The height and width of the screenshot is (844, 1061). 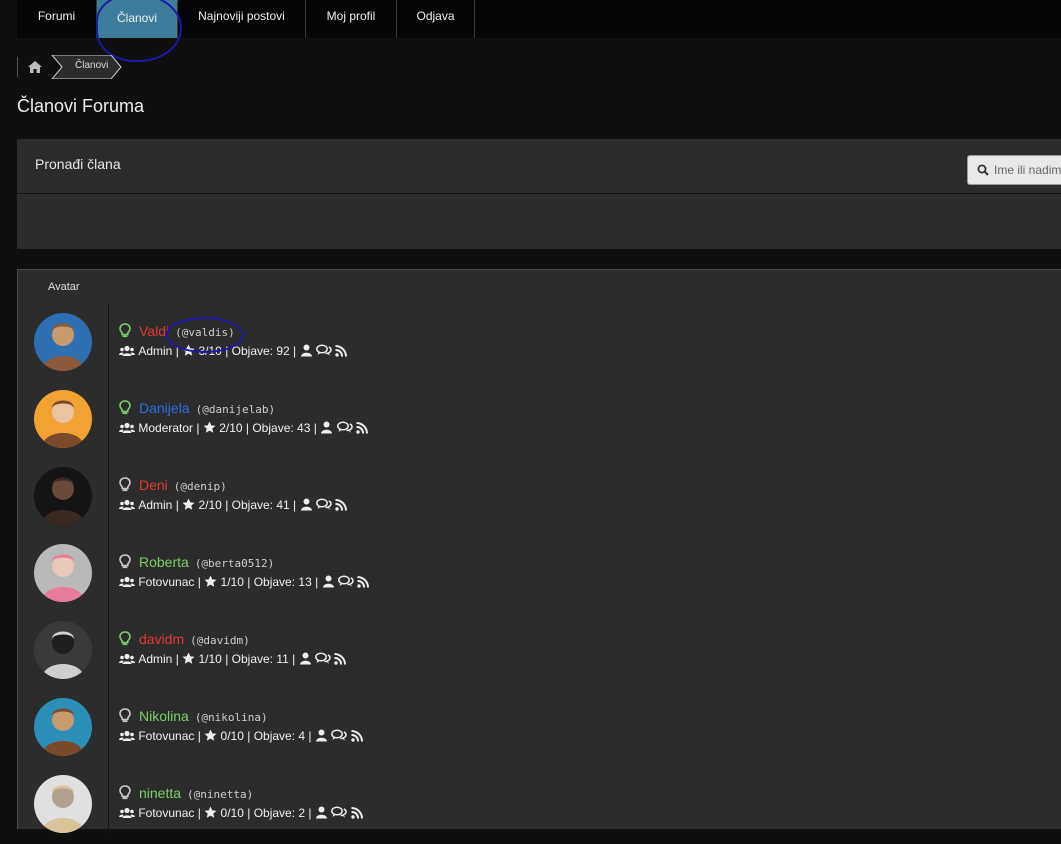 I want to click on search-icon, so click(x=983, y=170).